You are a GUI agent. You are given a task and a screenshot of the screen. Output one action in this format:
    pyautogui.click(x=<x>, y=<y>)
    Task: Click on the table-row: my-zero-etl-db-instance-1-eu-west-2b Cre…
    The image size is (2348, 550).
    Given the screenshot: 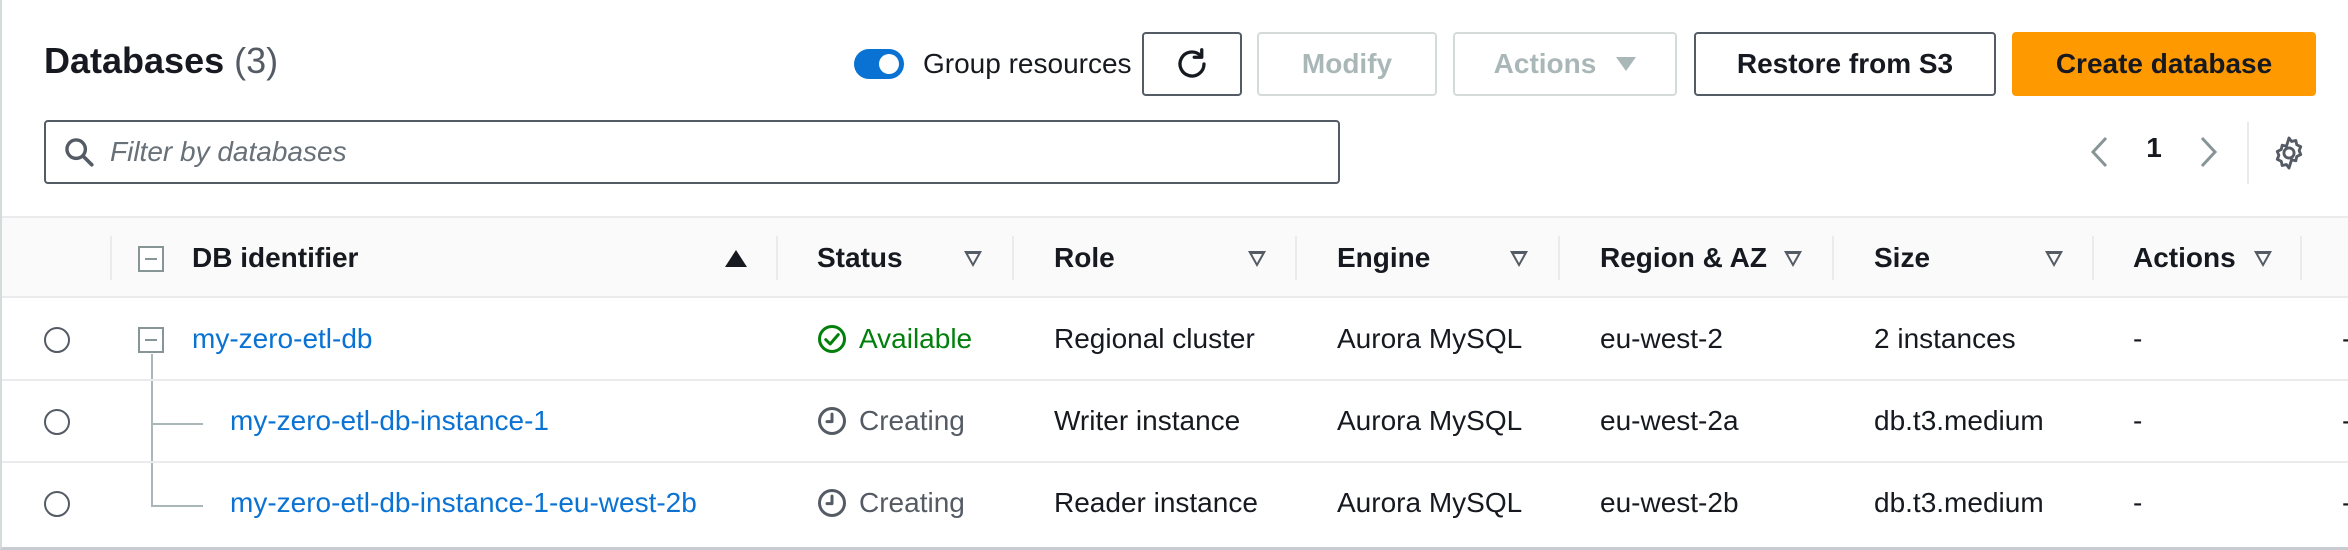 What is the action you would take?
    pyautogui.click(x=1175, y=504)
    